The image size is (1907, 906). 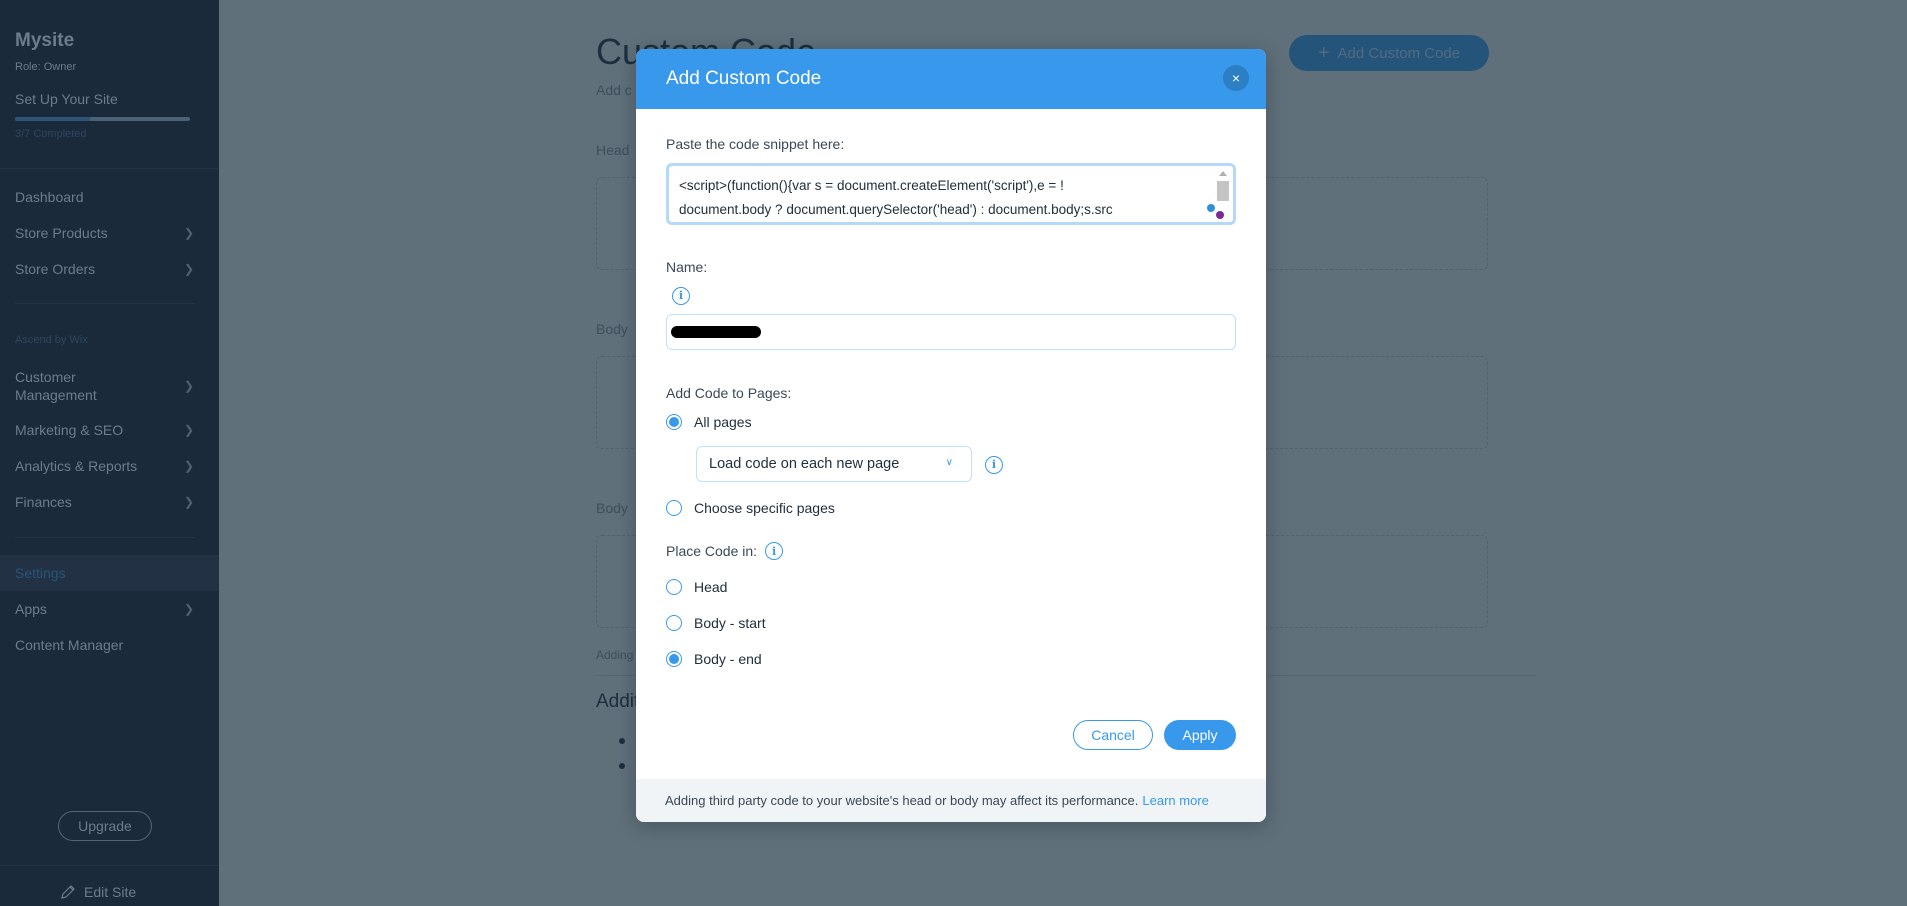 I want to click on place-code-label: Place Code in:, so click(x=712, y=551).